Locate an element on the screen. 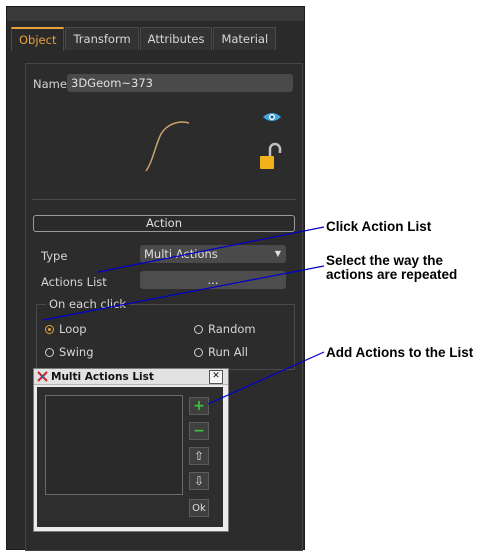 Image resolution: width=492 pixels, height=552 pixels. callout-line-actions-list is located at coordinates (211, 249).